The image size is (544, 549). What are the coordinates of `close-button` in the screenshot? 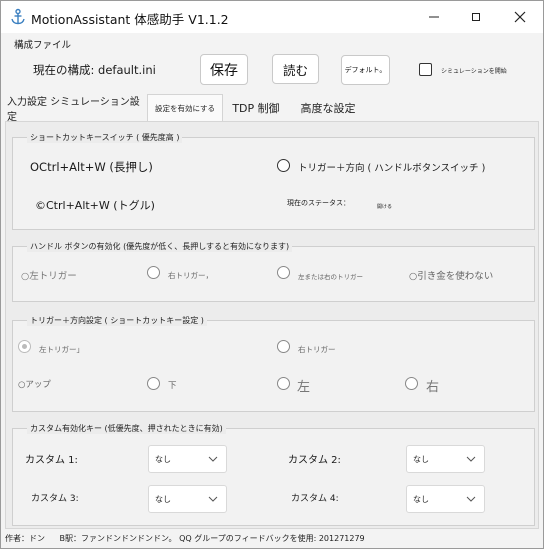 It's located at (520, 17).